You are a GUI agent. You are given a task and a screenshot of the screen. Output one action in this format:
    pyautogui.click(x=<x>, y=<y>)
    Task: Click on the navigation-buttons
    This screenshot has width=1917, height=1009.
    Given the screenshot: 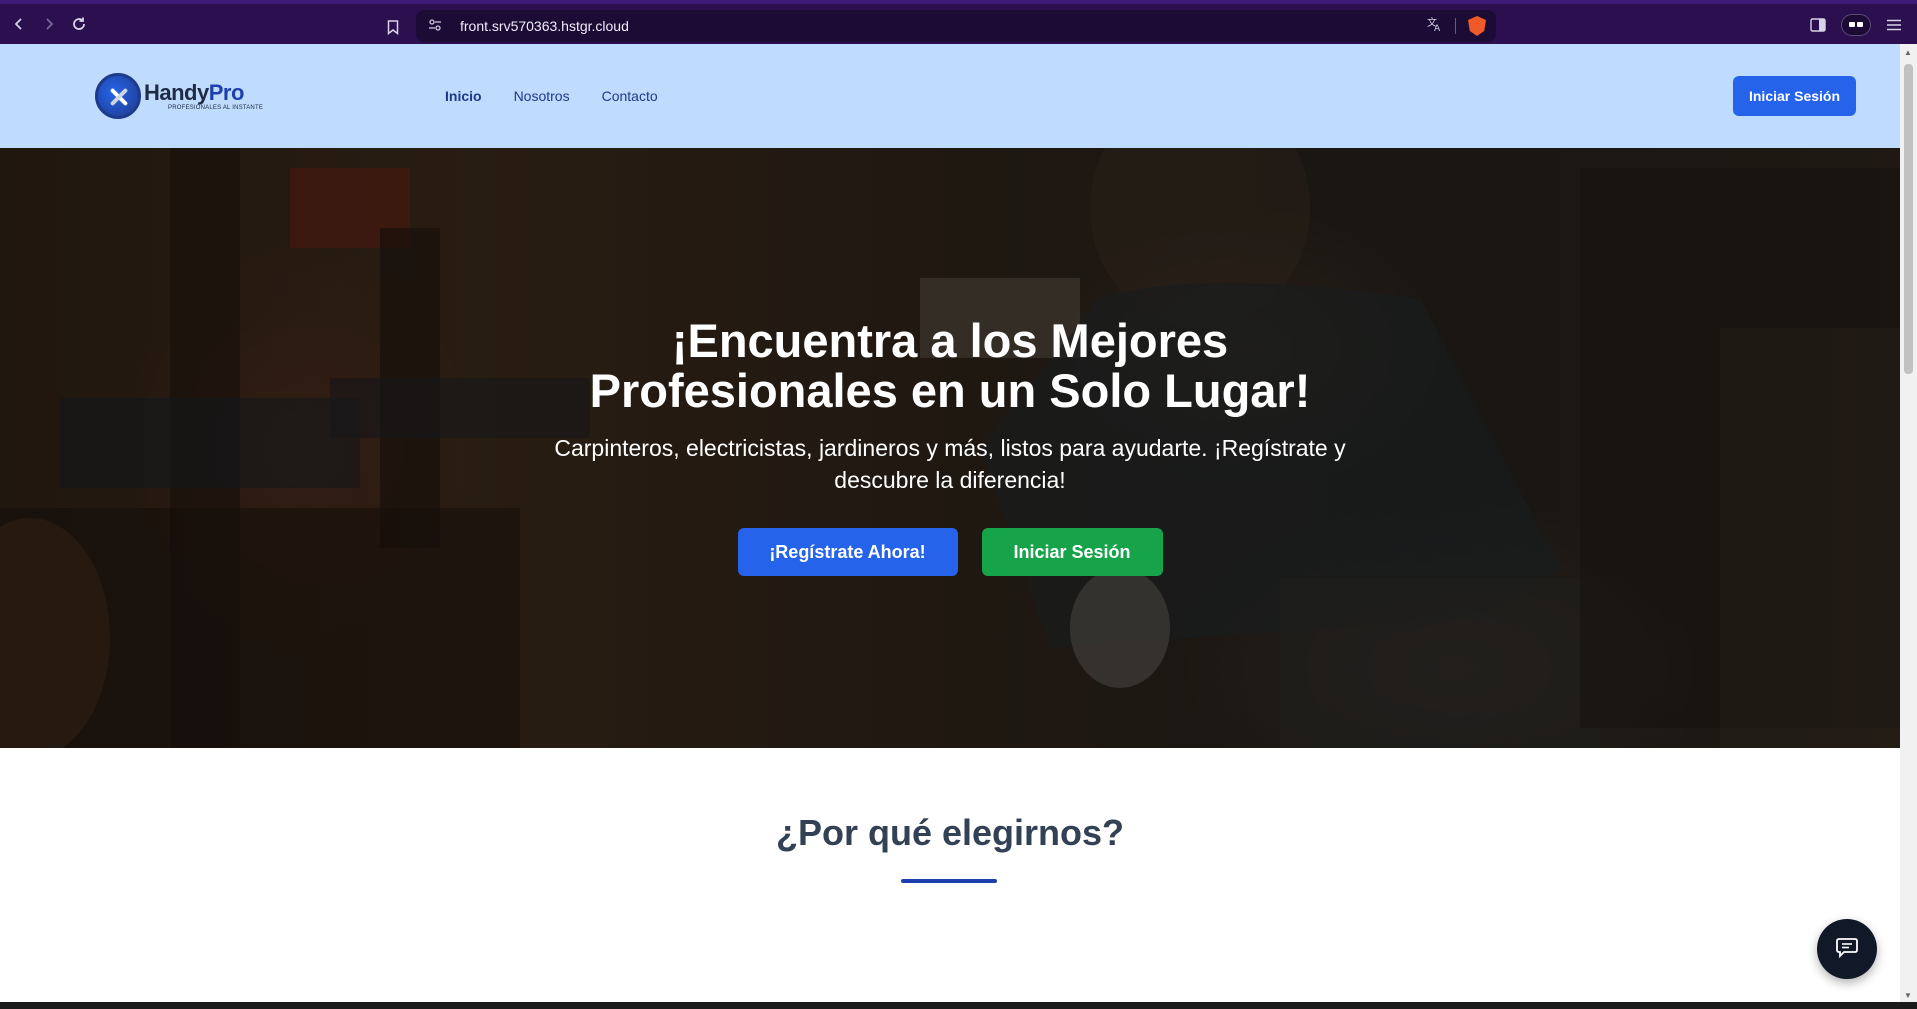 What is the action you would take?
    pyautogui.click(x=49, y=24)
    